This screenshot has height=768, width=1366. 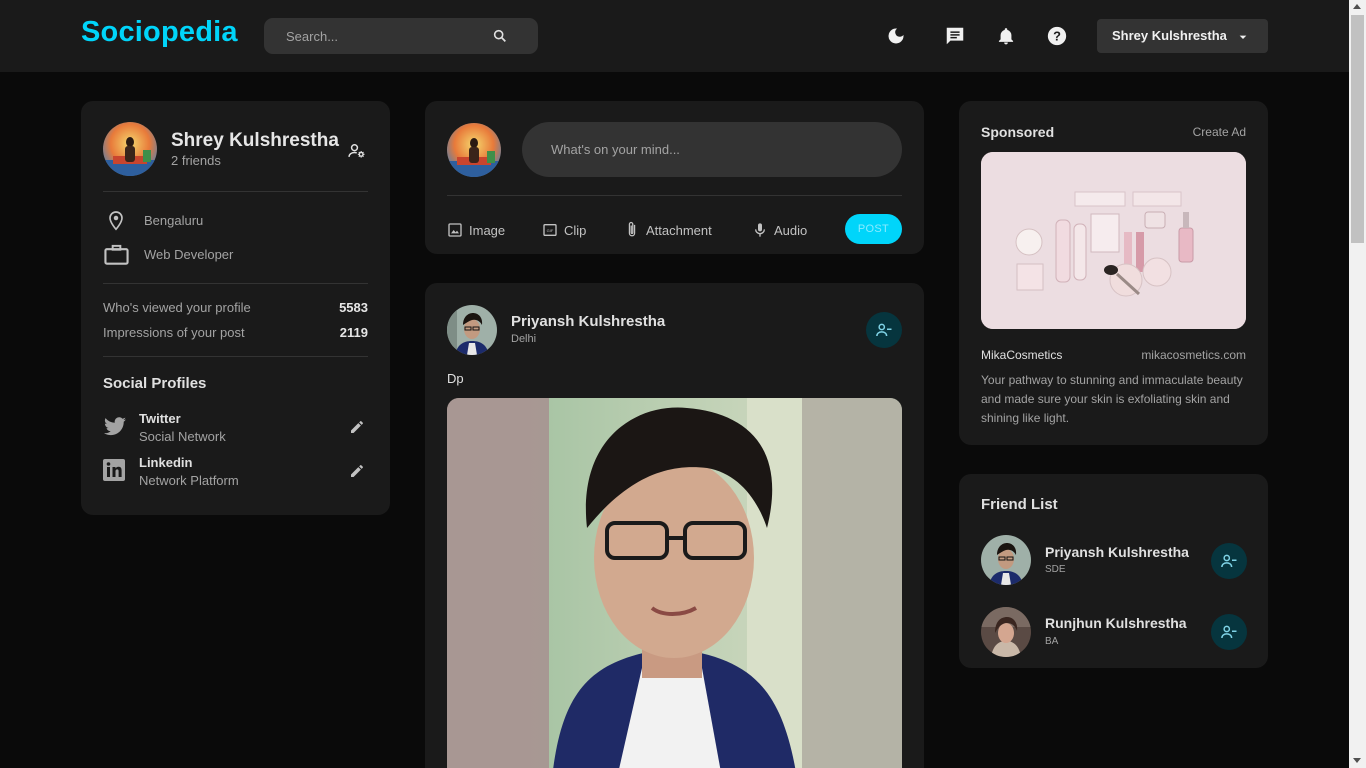 I want to click on stat-value-views: 5583, so click(x=353, y=307).